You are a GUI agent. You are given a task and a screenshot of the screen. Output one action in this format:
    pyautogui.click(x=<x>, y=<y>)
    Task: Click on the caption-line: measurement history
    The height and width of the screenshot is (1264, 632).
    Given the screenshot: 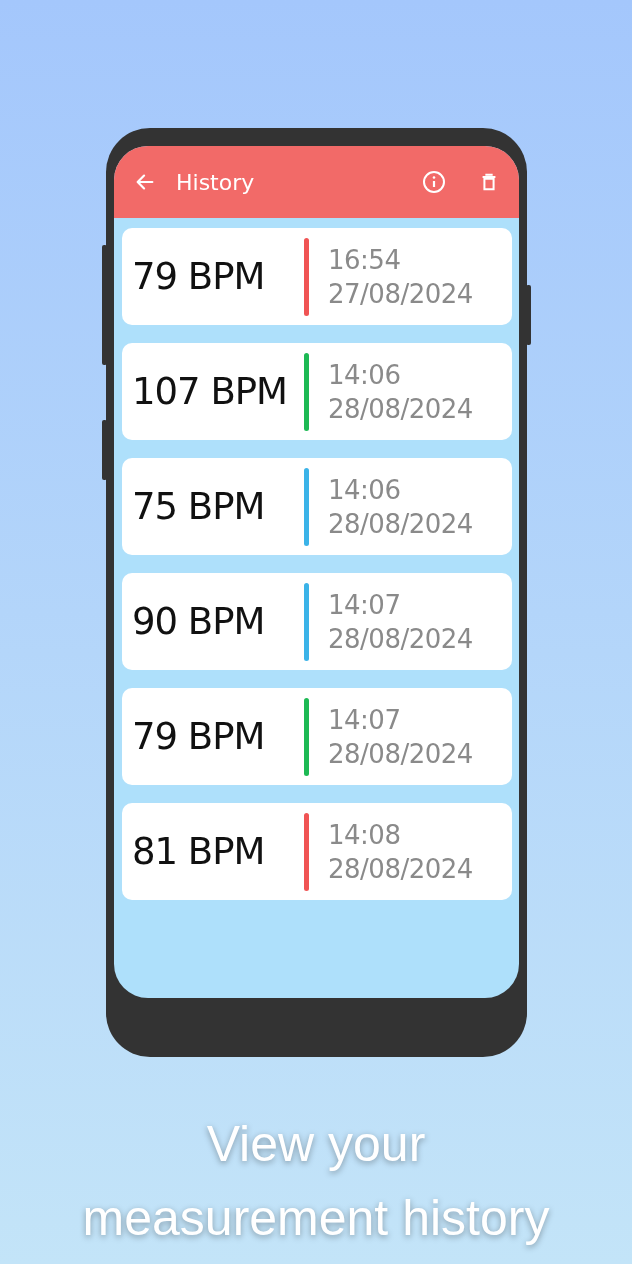 What is the action you would take?
    pyautogui.click(x=316, y=1218)
    